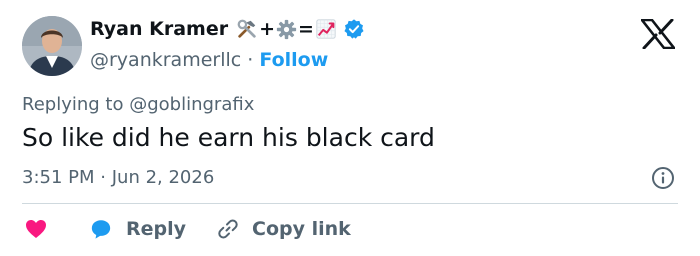 This screenshot has width=700, height=256. What do you see at coordinates (165, 60) in the screenshot?
I see `author-handle: @ryankramerllc` at bounding box center [165, 60].